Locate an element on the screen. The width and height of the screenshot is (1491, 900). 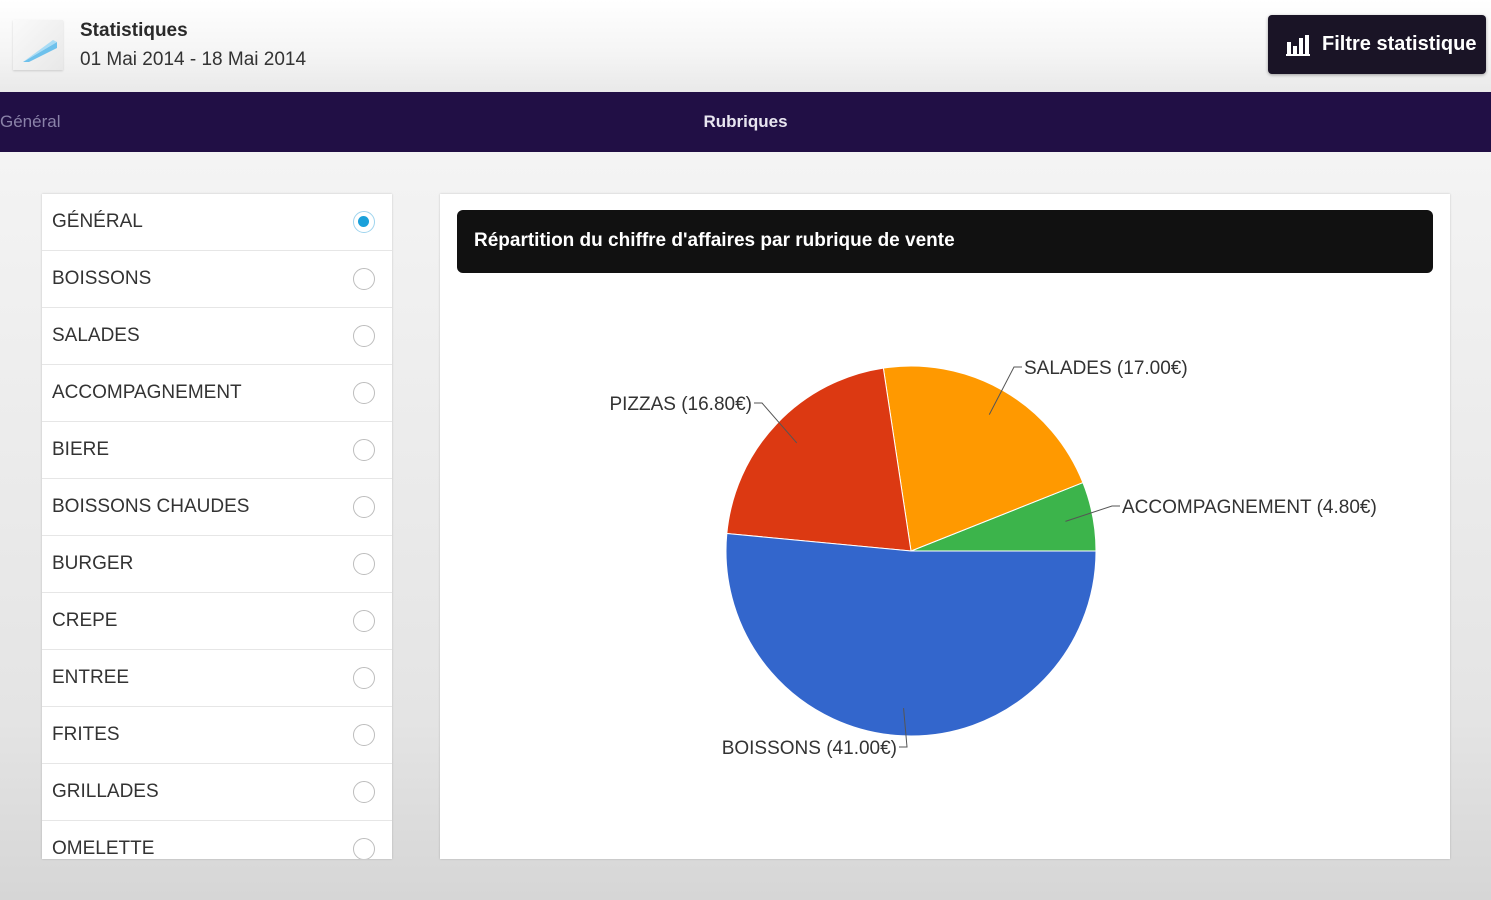
list-item-label: BURGER is located at coordinates (93, 563).